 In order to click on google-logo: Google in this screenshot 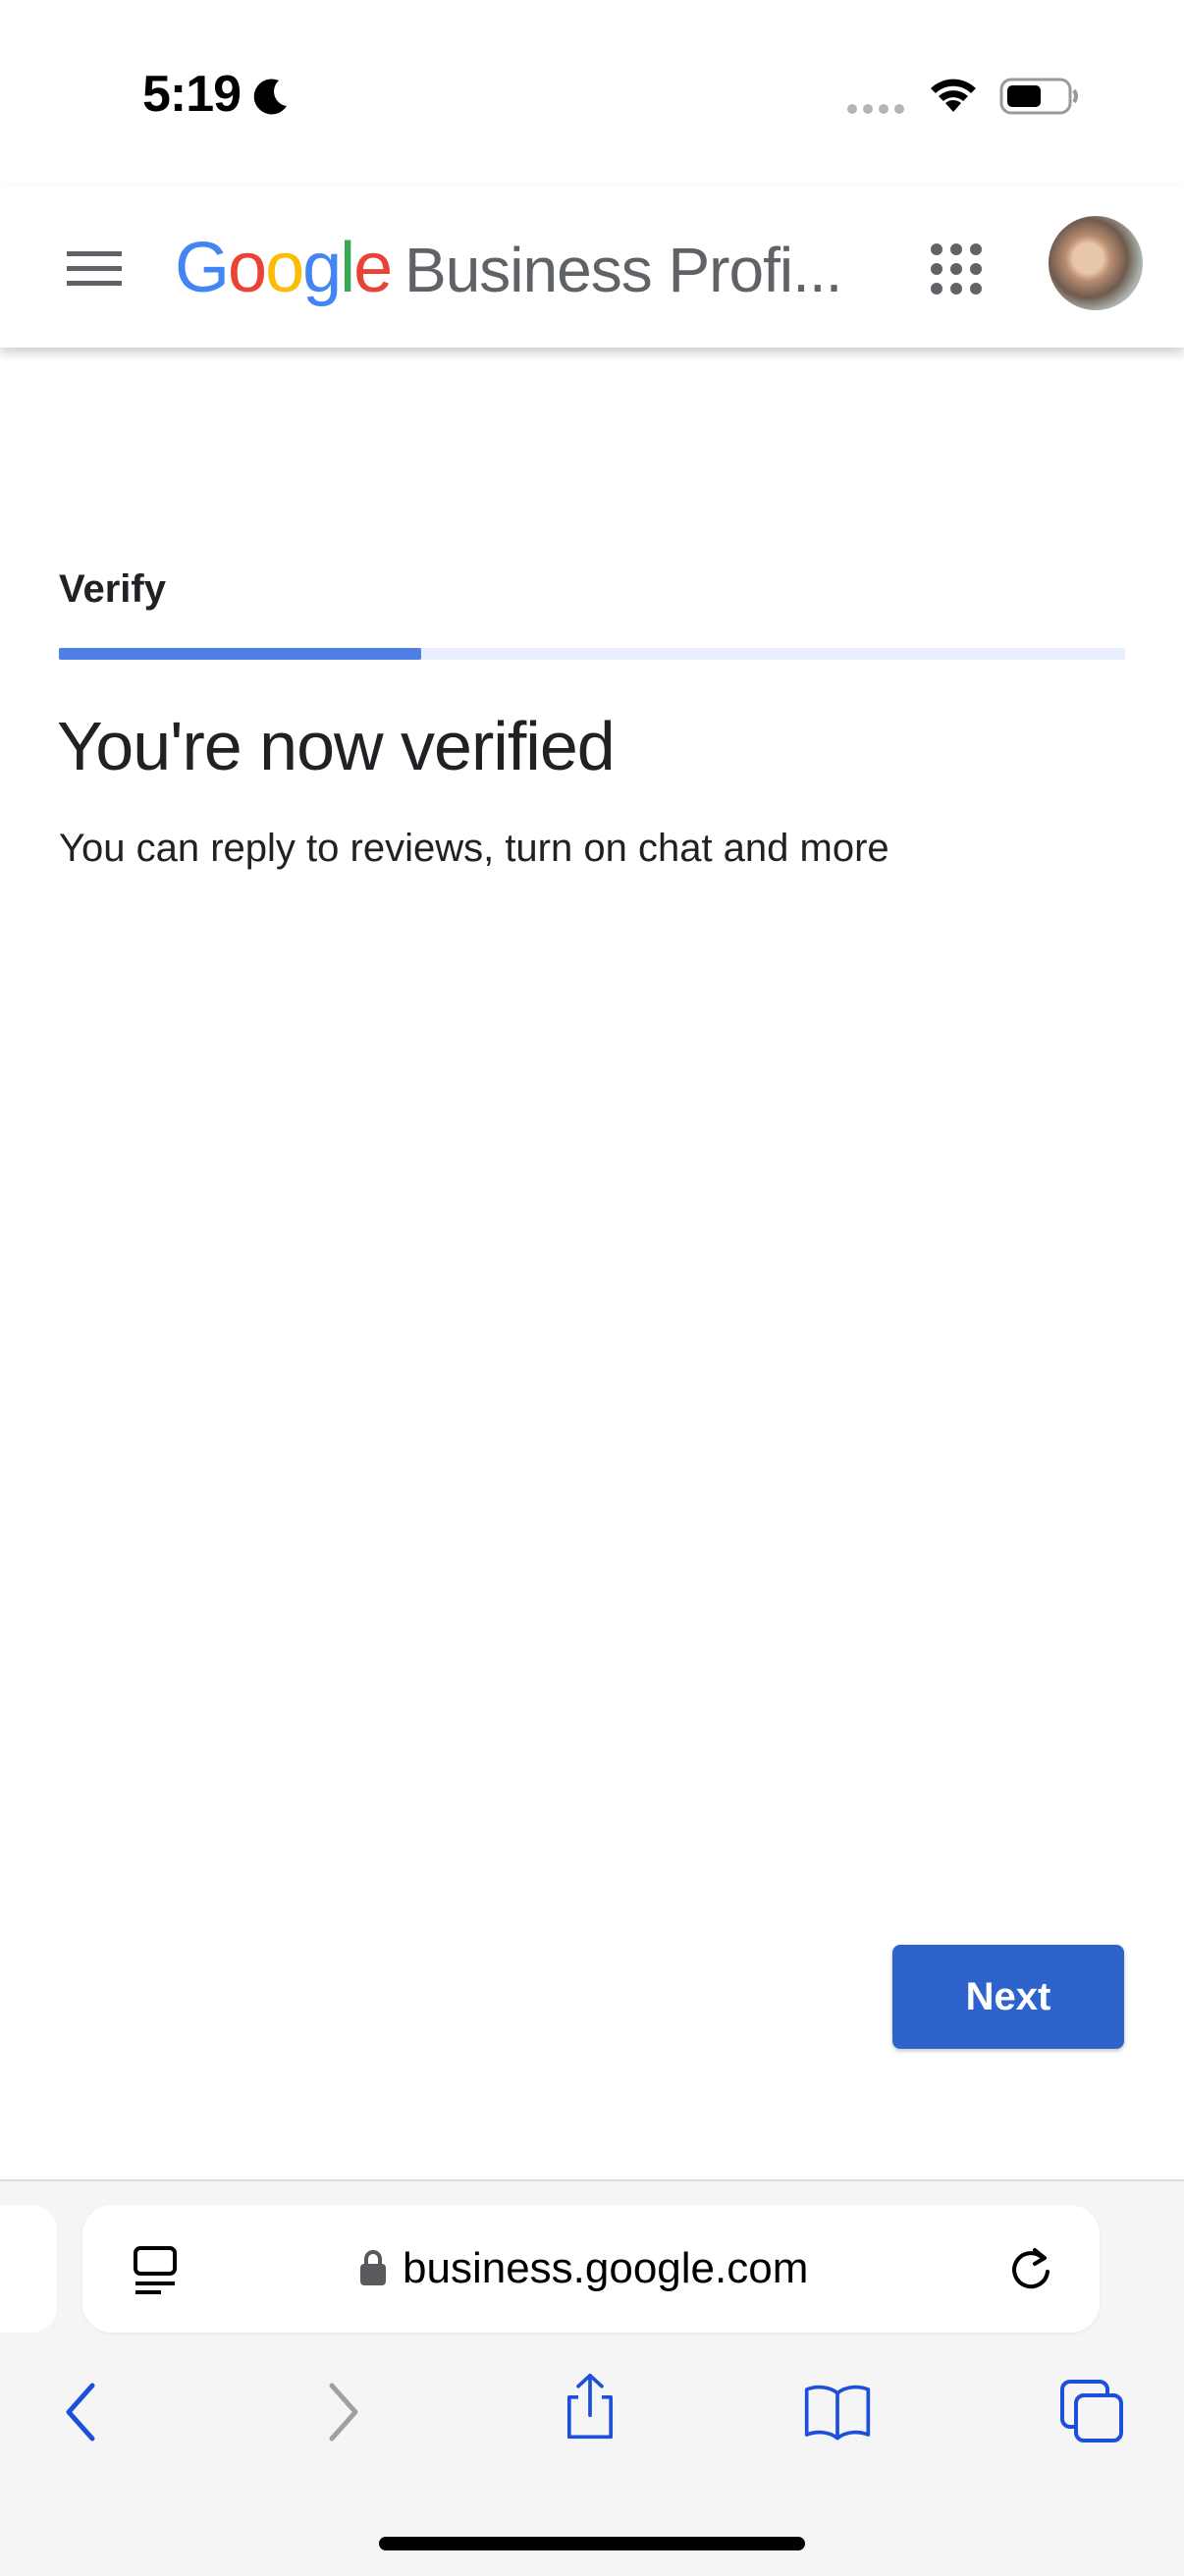, I will do `click(284, 268)`.